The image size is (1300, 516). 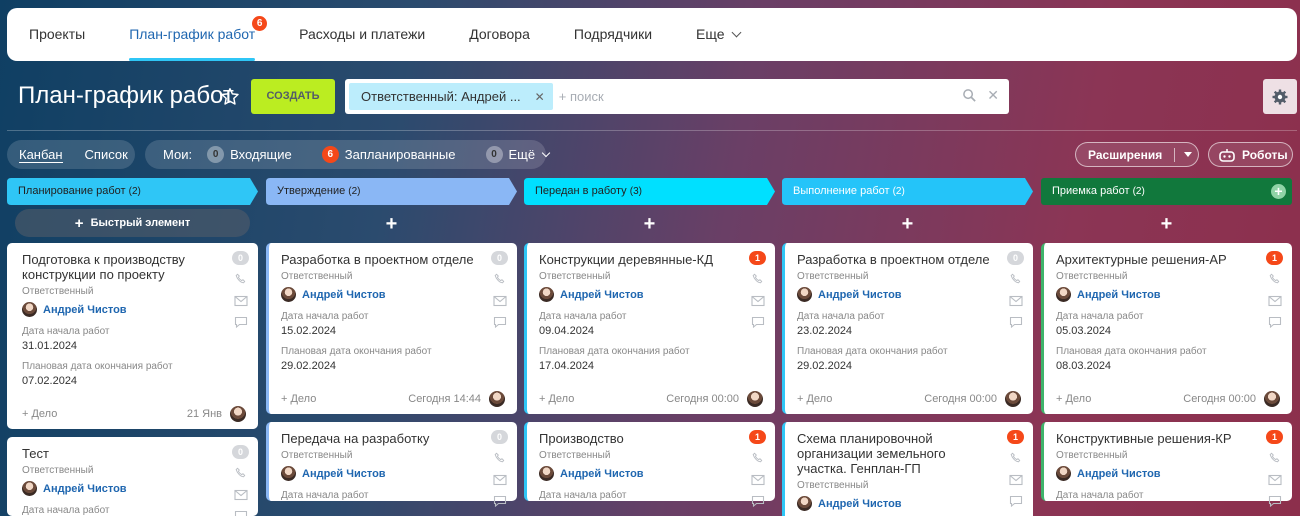 What do you see at coordinates (1280, 96) in the screenshot?
I see `settings-button` at bounding box center [1280, 96].